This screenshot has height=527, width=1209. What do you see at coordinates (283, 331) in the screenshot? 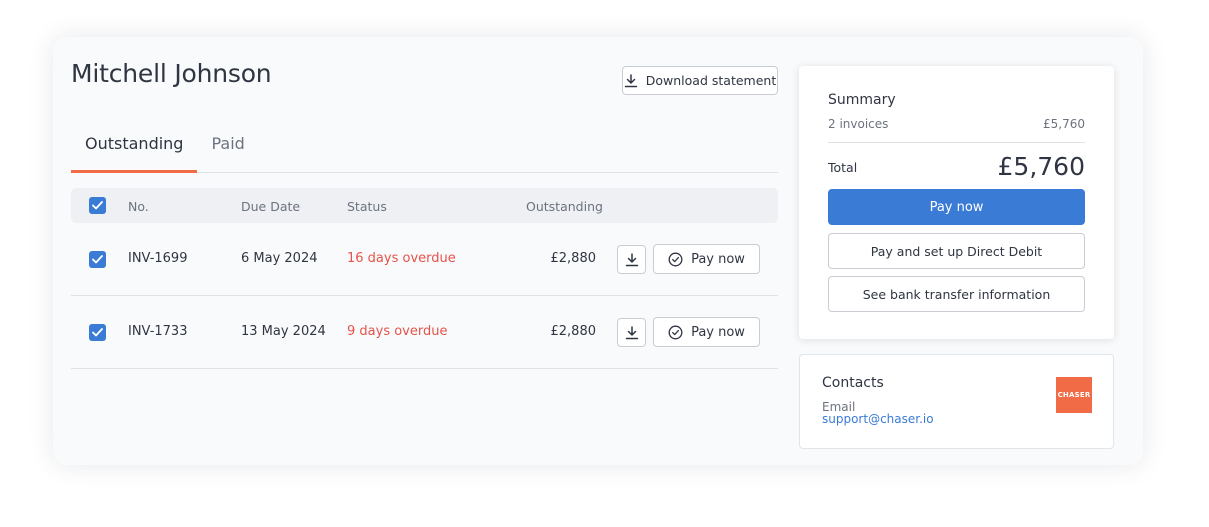
I see `due-date: 13 May 2024` at bounding box center [283, 331].